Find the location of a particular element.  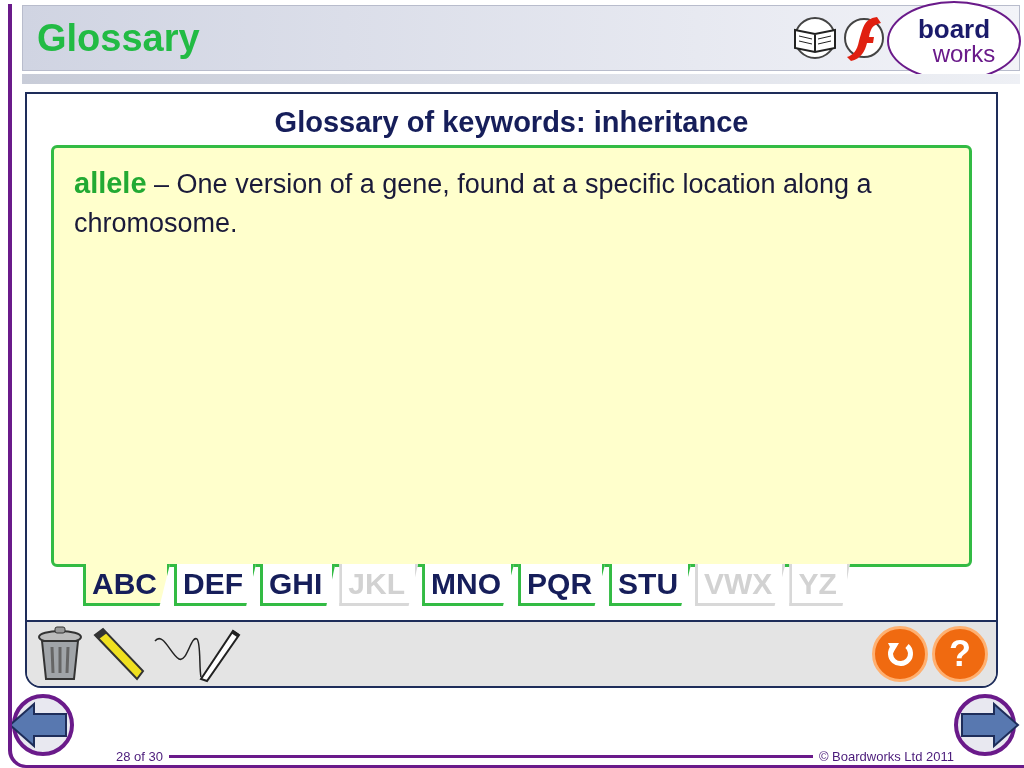

copyright-text: © Boardworks Ltd 2011 is located at coordinates (886, 756).